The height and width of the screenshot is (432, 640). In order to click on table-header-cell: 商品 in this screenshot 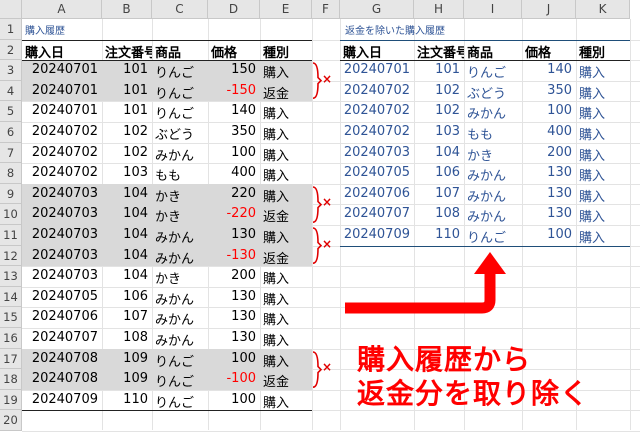, I will do `click(180, 52)`.